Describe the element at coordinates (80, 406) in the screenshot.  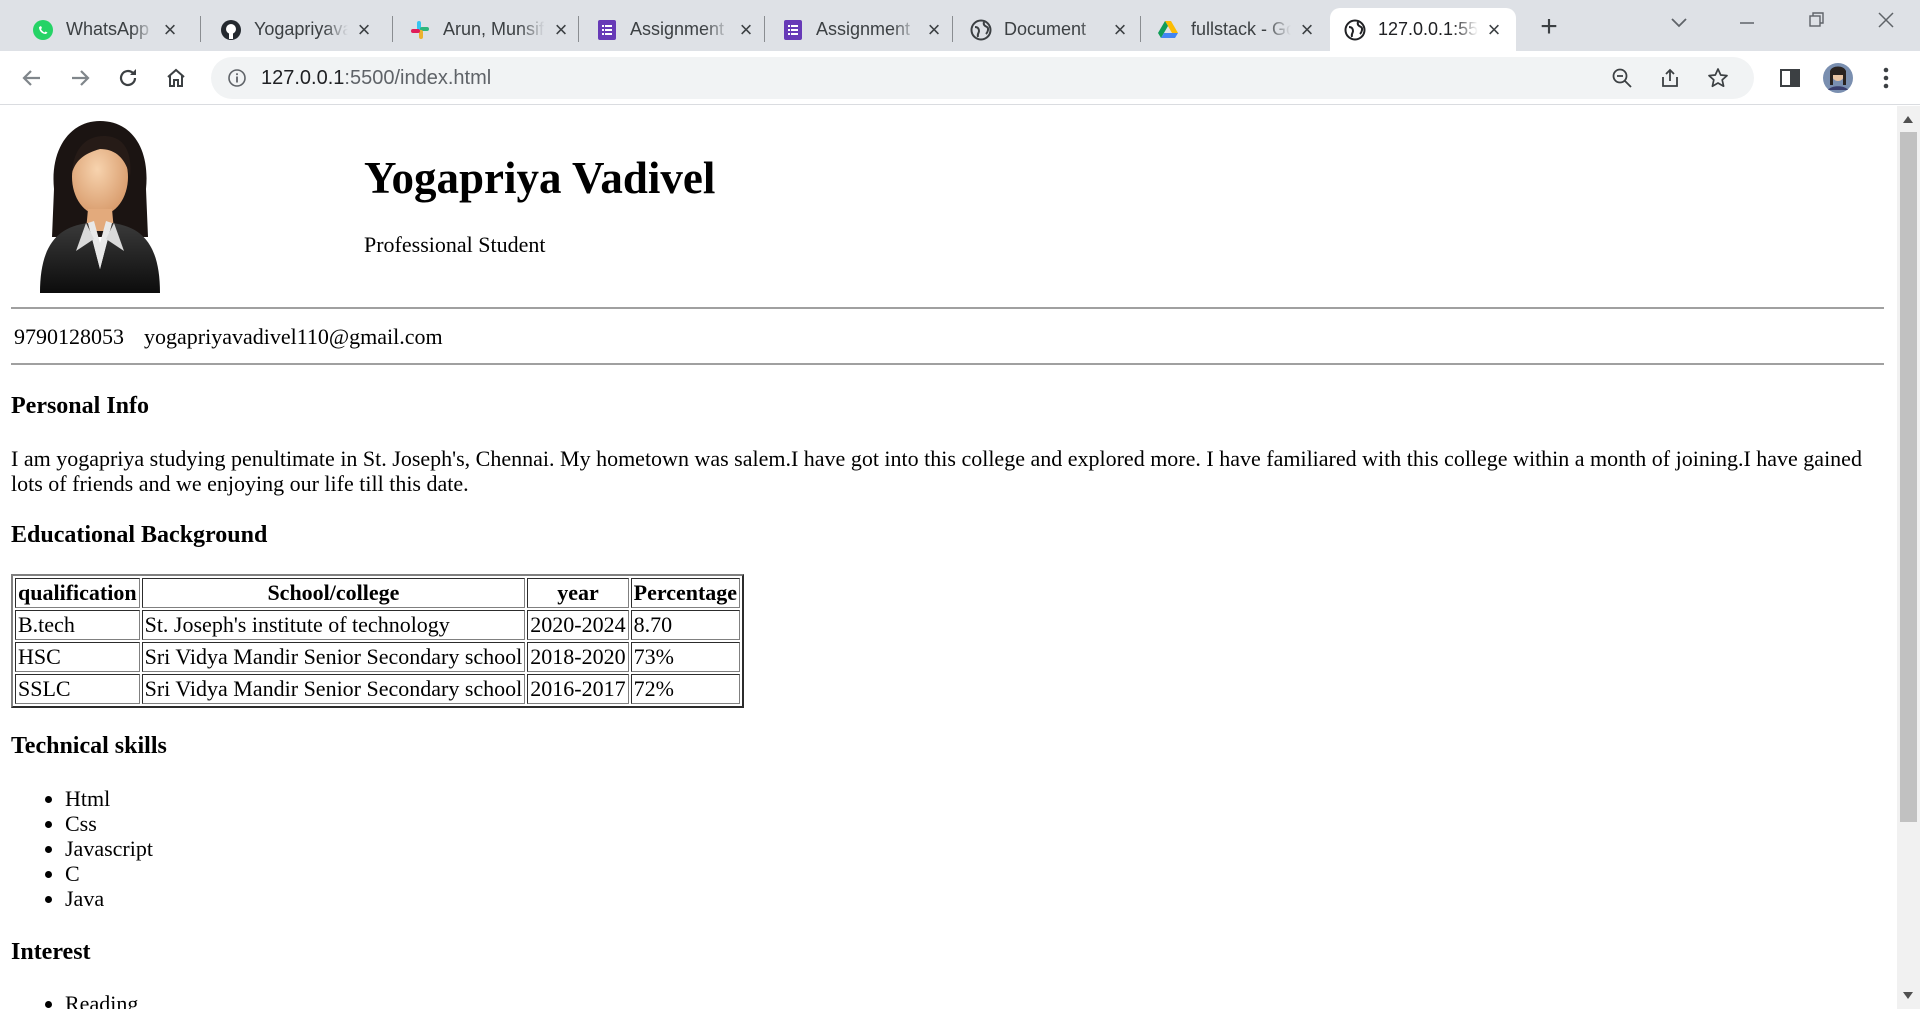
I see `heading-personal-info: Personal Info` at that location.